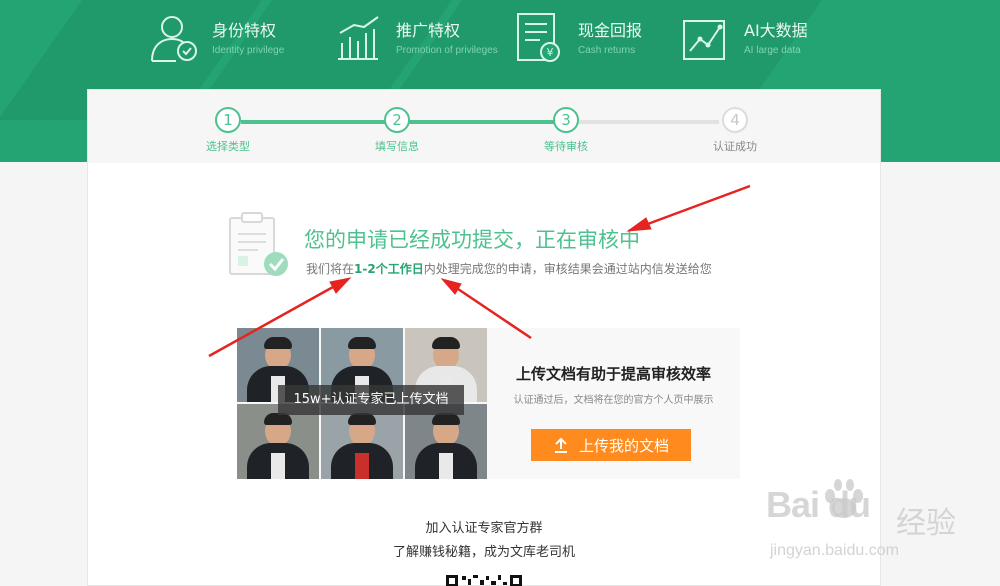  I want to click on baidu-jingyan-watermark: Bai du 经验 jingyan.baidu.com, so click(882, 532).